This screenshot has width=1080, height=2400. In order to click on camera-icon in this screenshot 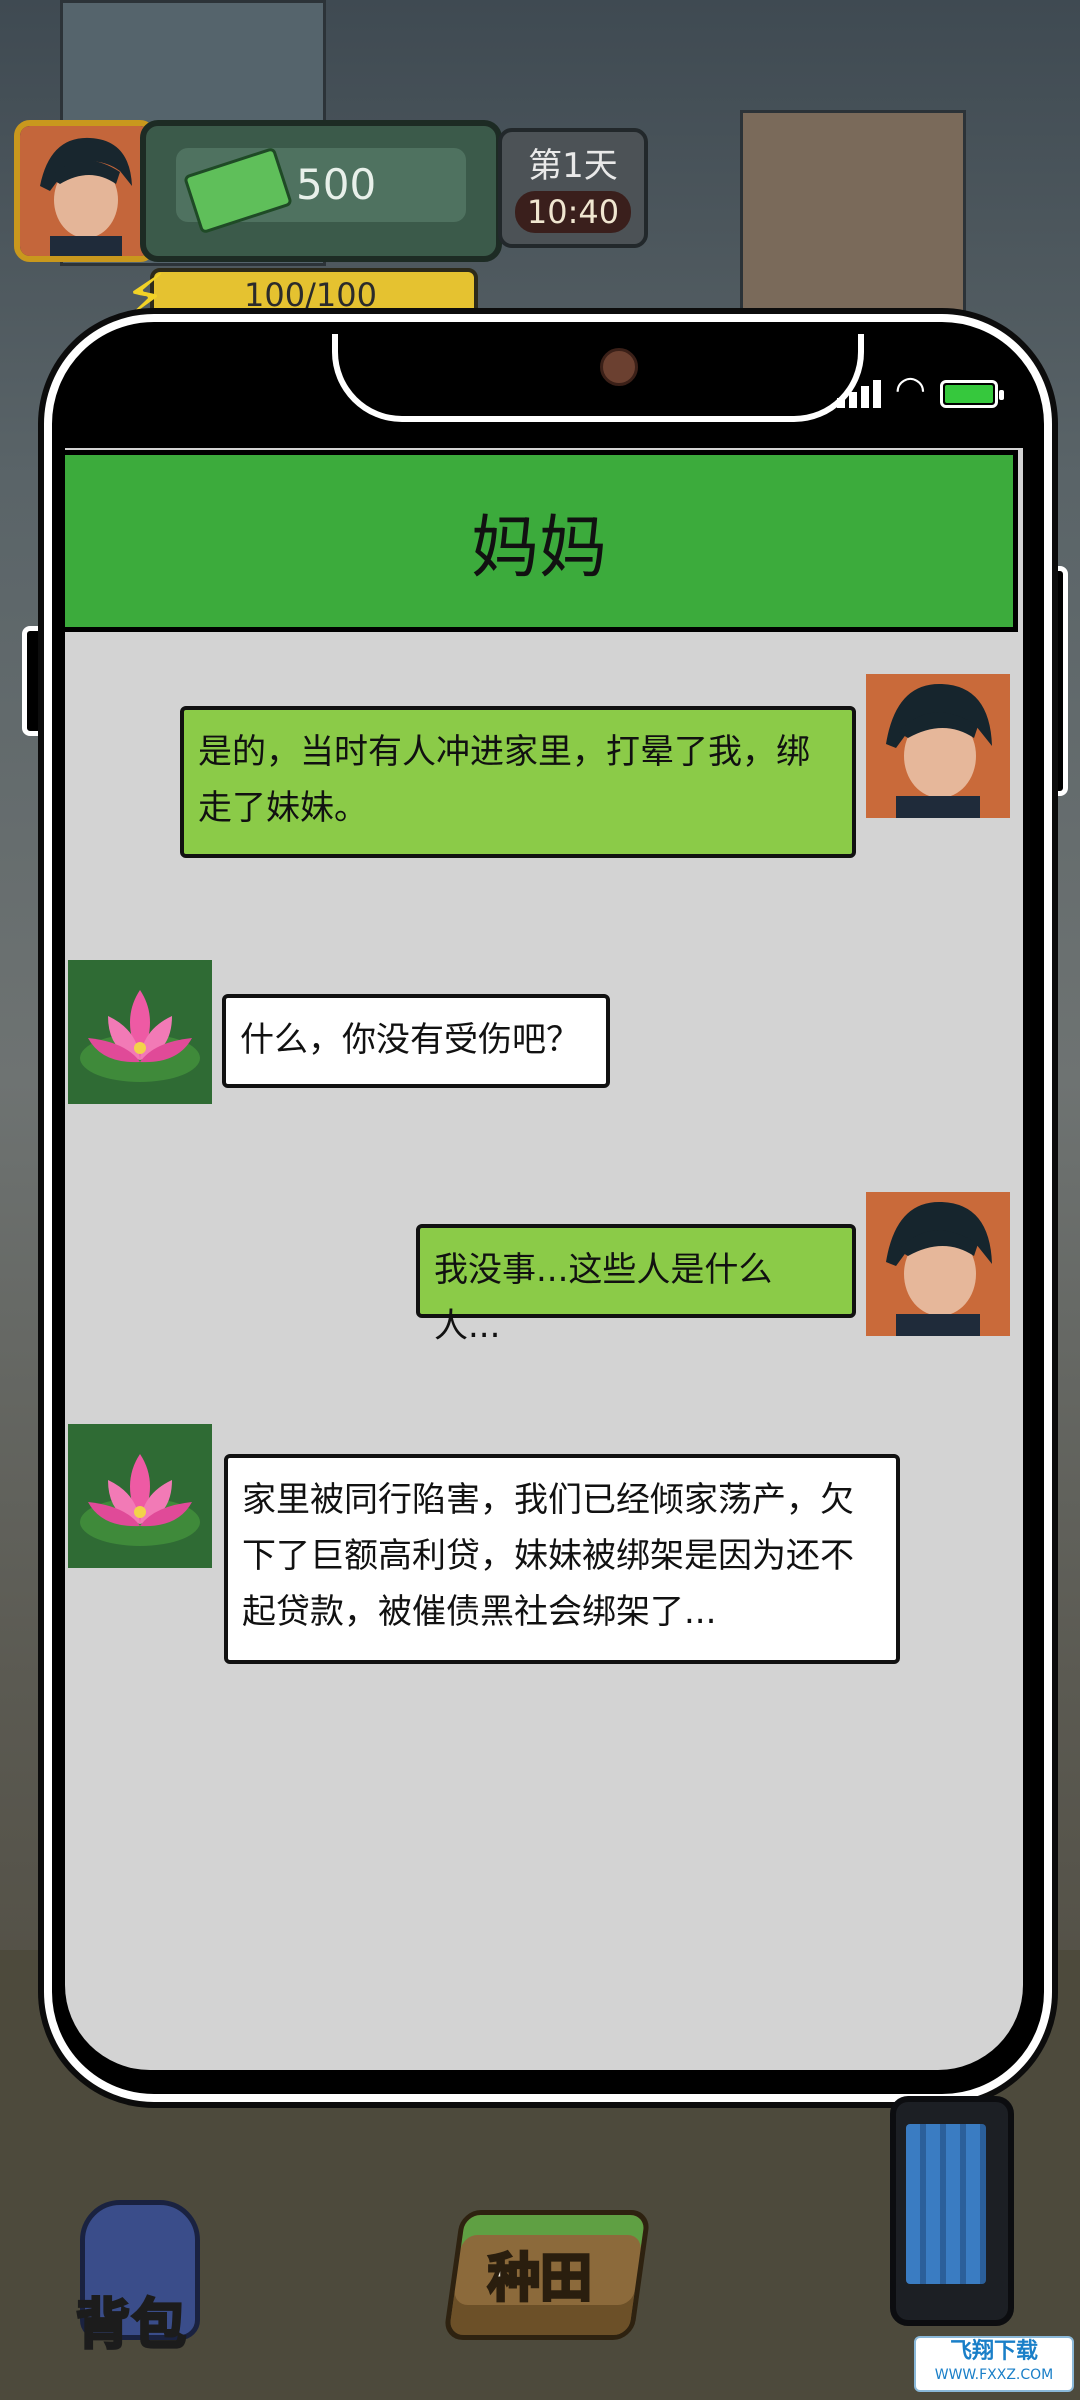, I will do `click(619, 367)`.